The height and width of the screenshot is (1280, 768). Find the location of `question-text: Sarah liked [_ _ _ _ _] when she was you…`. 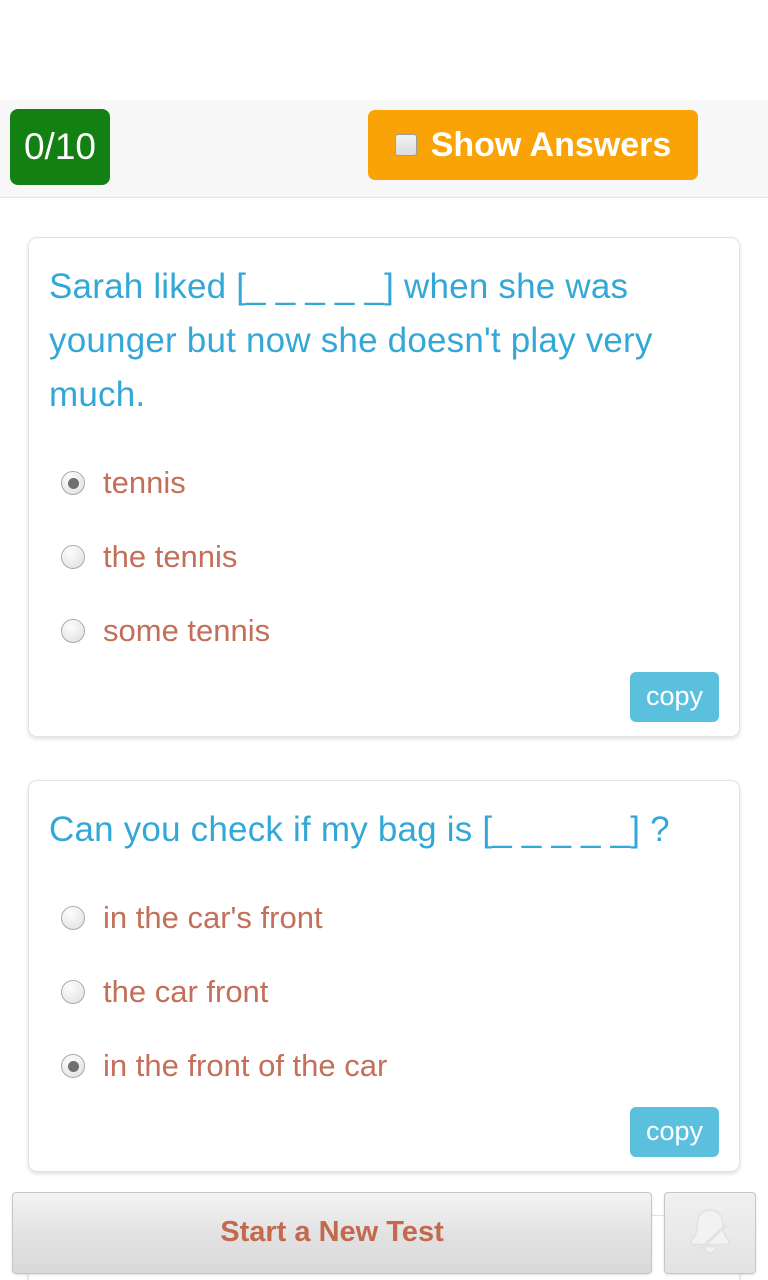

question-text: Sarah liked [_ _ _ _ _] when she was you… is located at coordinates (351, 340).